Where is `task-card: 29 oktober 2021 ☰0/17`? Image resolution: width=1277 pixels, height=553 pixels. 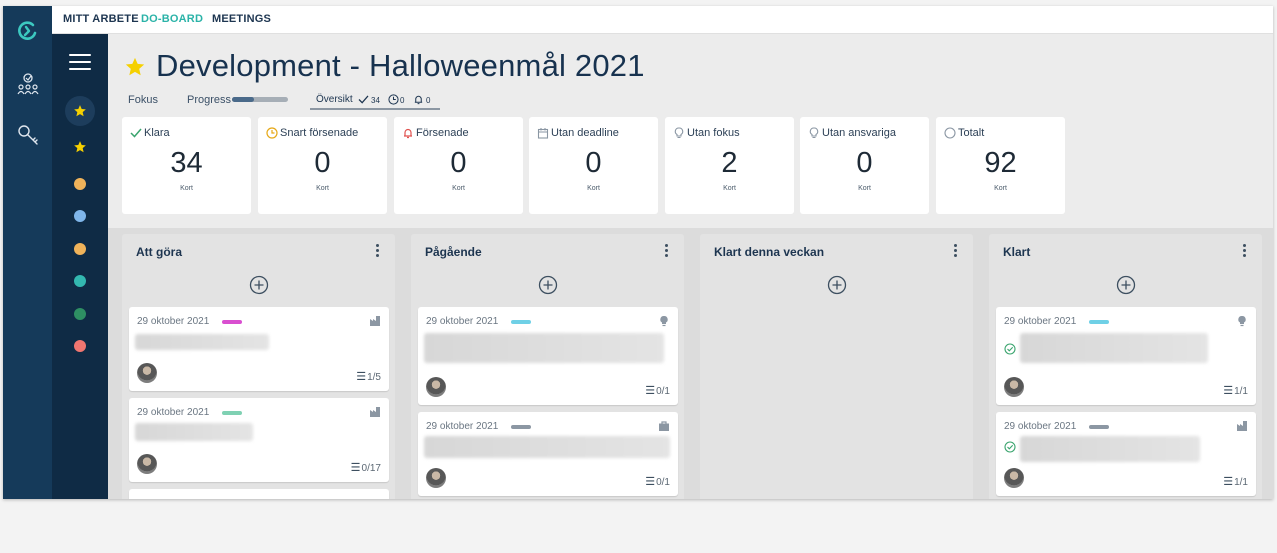 task-card: 29 oktober 2021 ☰0/17 is located at coordinates (259, 440).